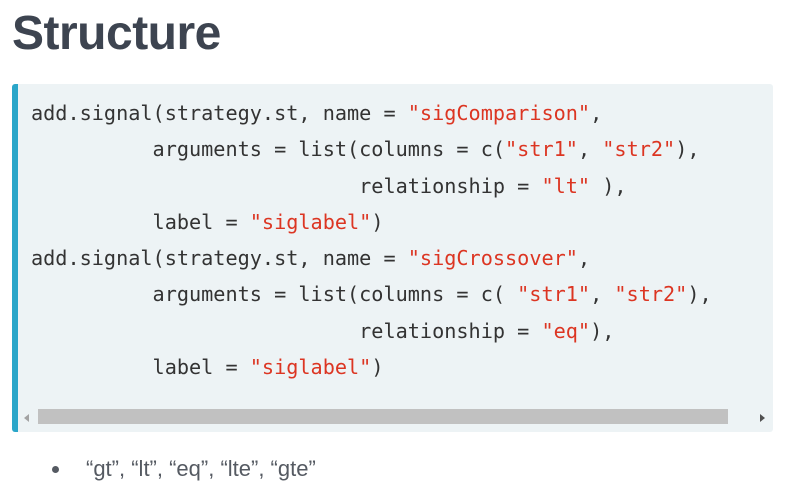 The image size is (801, 502). I want to click on left-arrow-icon, so click(26, 418).